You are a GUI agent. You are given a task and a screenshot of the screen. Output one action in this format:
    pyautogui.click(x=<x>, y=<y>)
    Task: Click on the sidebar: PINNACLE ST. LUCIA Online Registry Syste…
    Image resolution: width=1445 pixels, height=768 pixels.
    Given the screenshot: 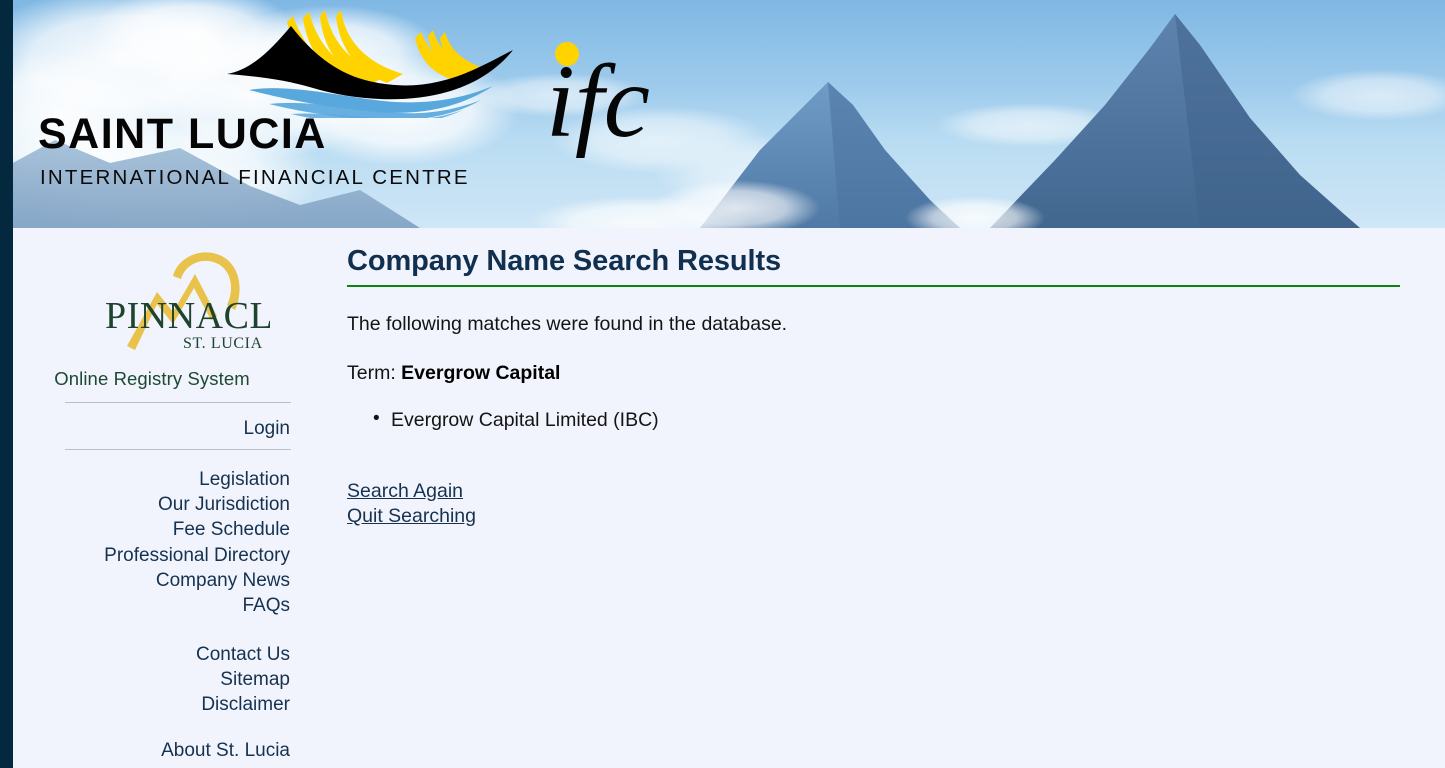 What is the action you would take?
    pyautogui.click(x=152, y=498)
    